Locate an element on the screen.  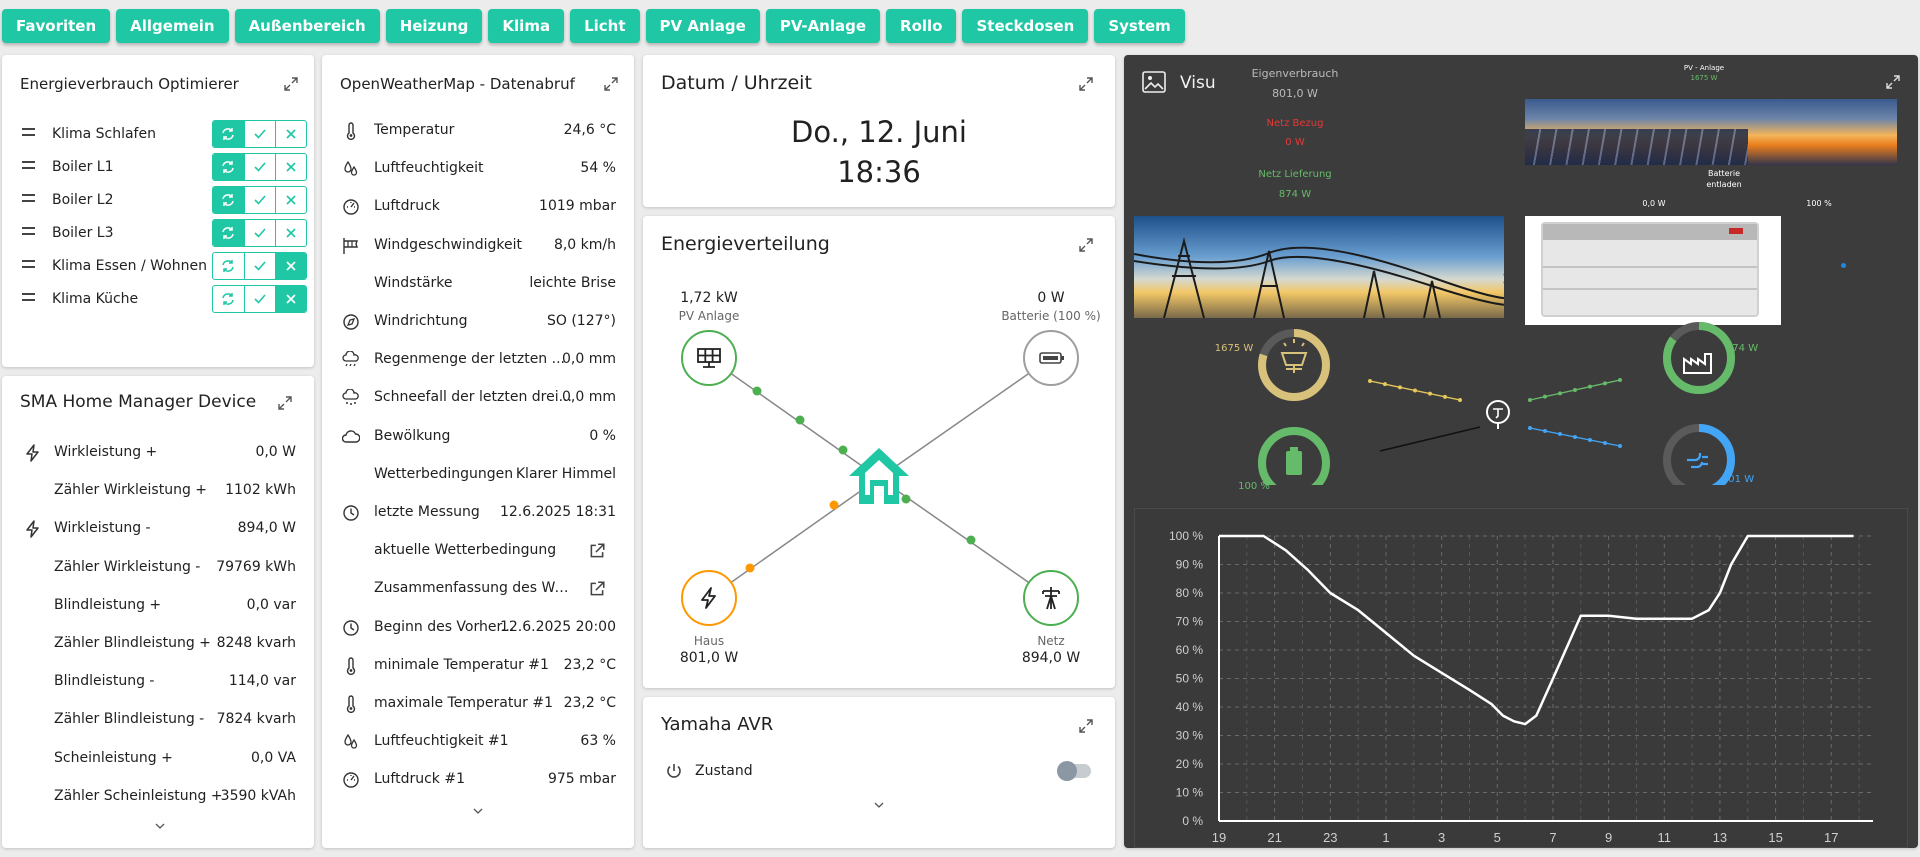
y-tick-label: 20 % is located at coordinates (1190, 764).